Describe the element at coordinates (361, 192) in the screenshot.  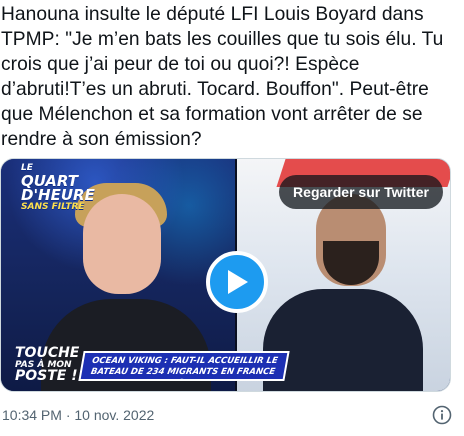
I see `watch-on-twitter-button: Regarder sur Twitter` at that location.